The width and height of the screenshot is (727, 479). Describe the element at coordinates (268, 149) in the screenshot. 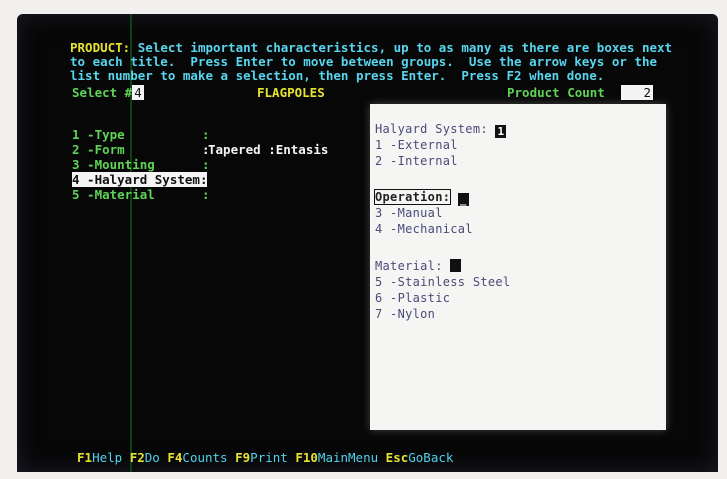

I see `characteristic-2-value: Tapered :Entasis` at that location.